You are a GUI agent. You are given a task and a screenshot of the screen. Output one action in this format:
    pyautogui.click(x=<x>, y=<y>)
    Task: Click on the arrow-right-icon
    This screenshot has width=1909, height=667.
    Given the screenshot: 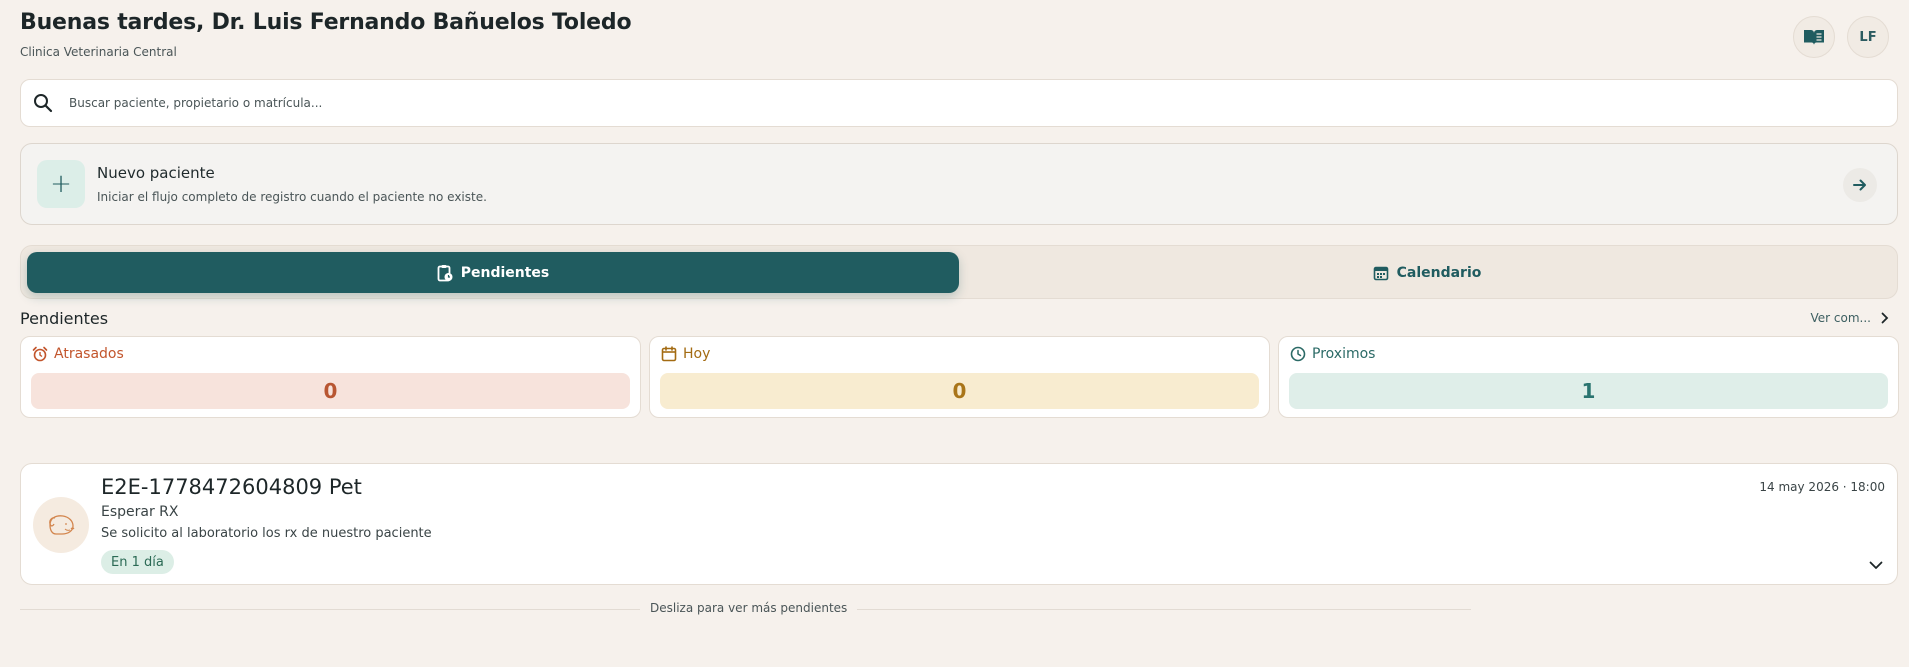 What is the action you would take?
    pyautogui.click(x=1859, y=185)
    